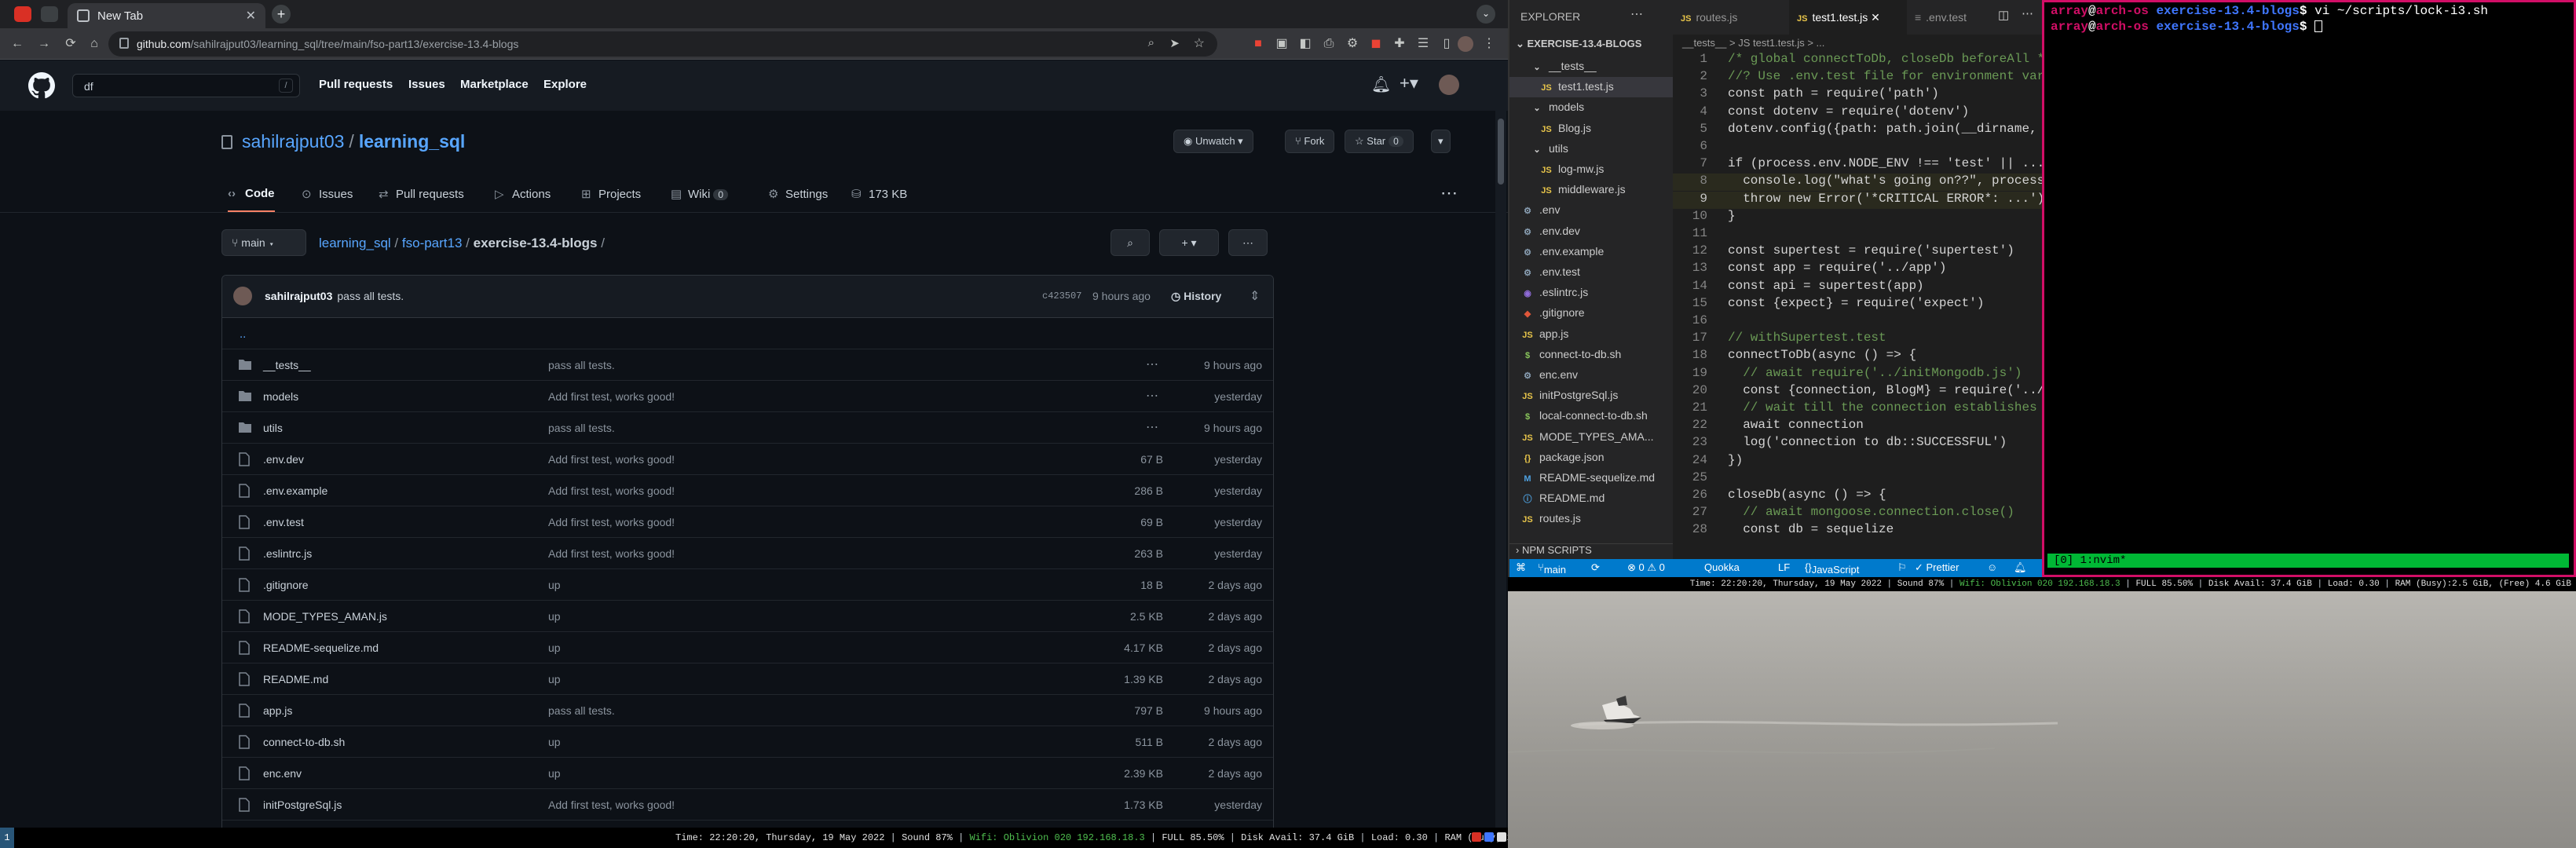 This screenshot has height=848, width=2576. I want to click on explorer-item: ⌄ utils, so click(1591, 149).